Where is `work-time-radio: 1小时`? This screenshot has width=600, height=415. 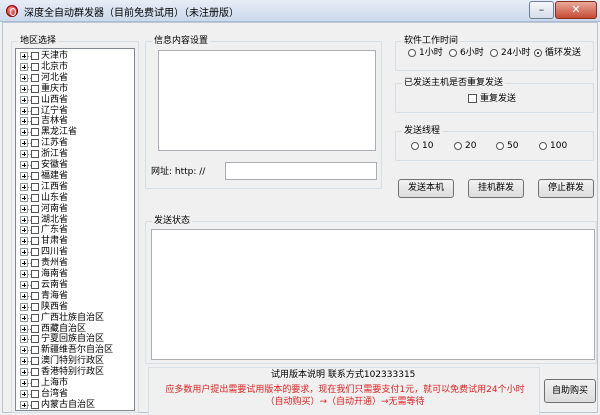 work-time-radio: 1小时 is located at coordinates (425, 53).